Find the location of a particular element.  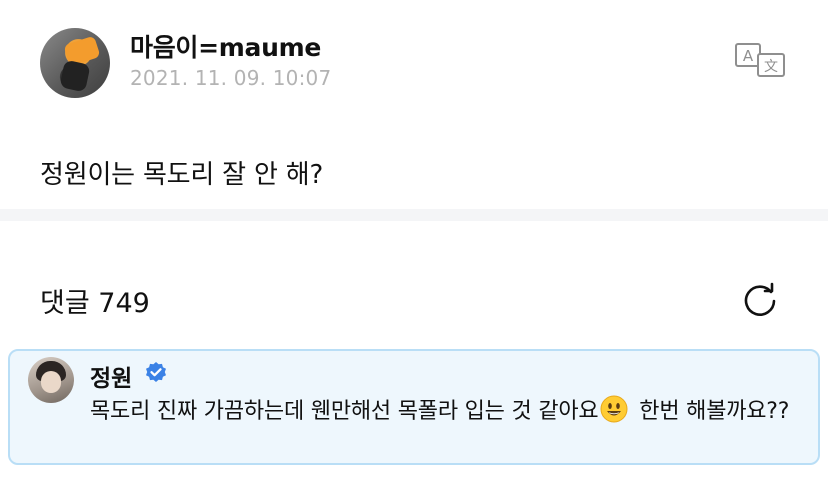

smiling-face-emoji is located at coordinates (614, 409).